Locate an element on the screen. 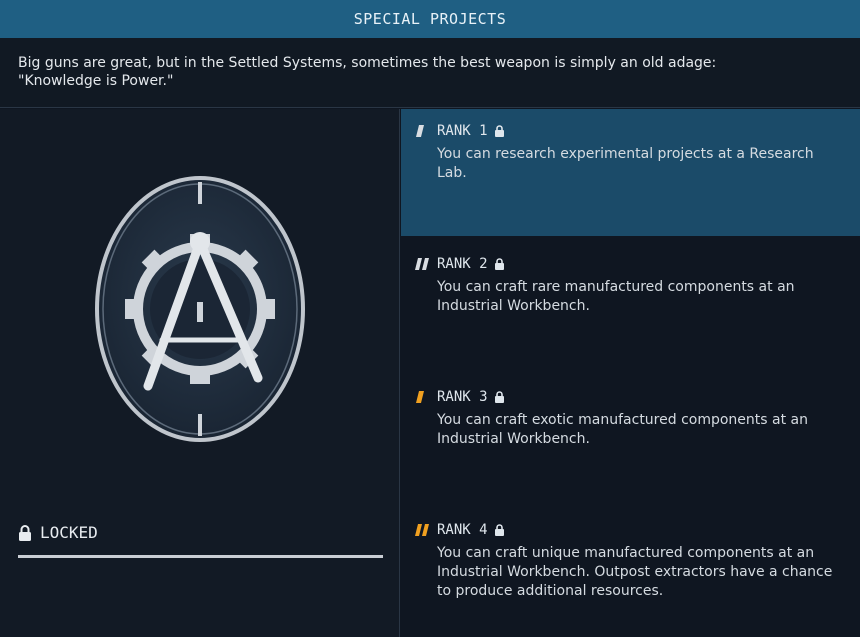 The image size is (860, 637). locked-status: LOCKED is located at coordinates (58, 532).